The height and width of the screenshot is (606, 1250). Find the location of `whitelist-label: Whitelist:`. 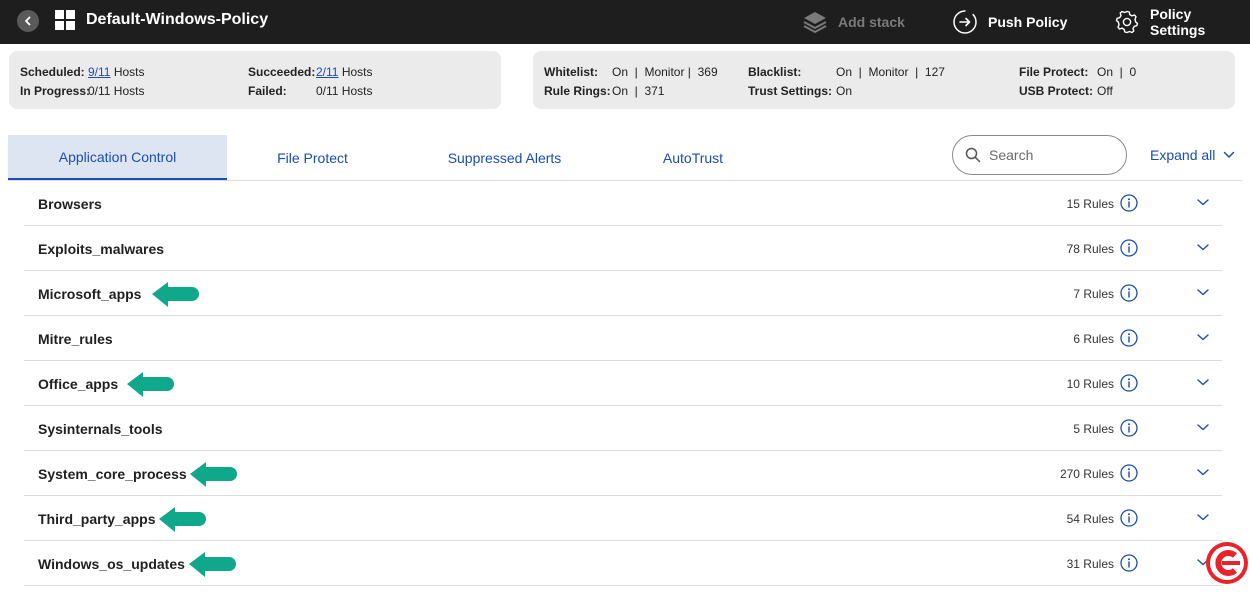

whitelist-label: Whitelist: is located at coordinates (571, 72).